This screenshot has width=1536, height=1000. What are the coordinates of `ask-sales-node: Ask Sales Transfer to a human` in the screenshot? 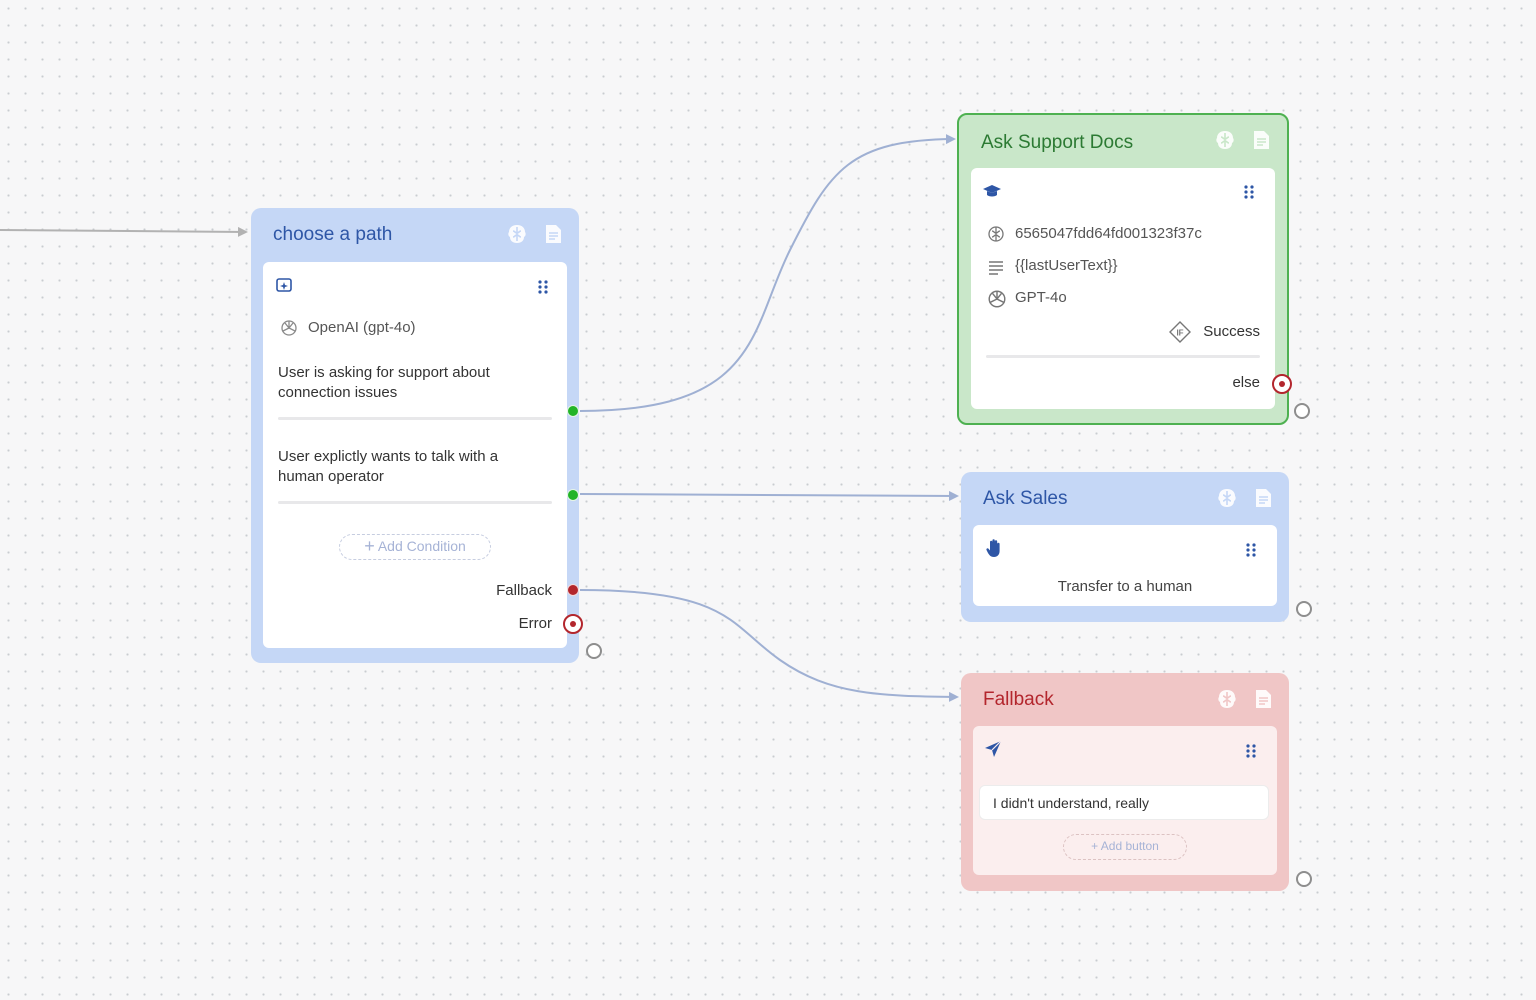 It's located at (1125, 547).